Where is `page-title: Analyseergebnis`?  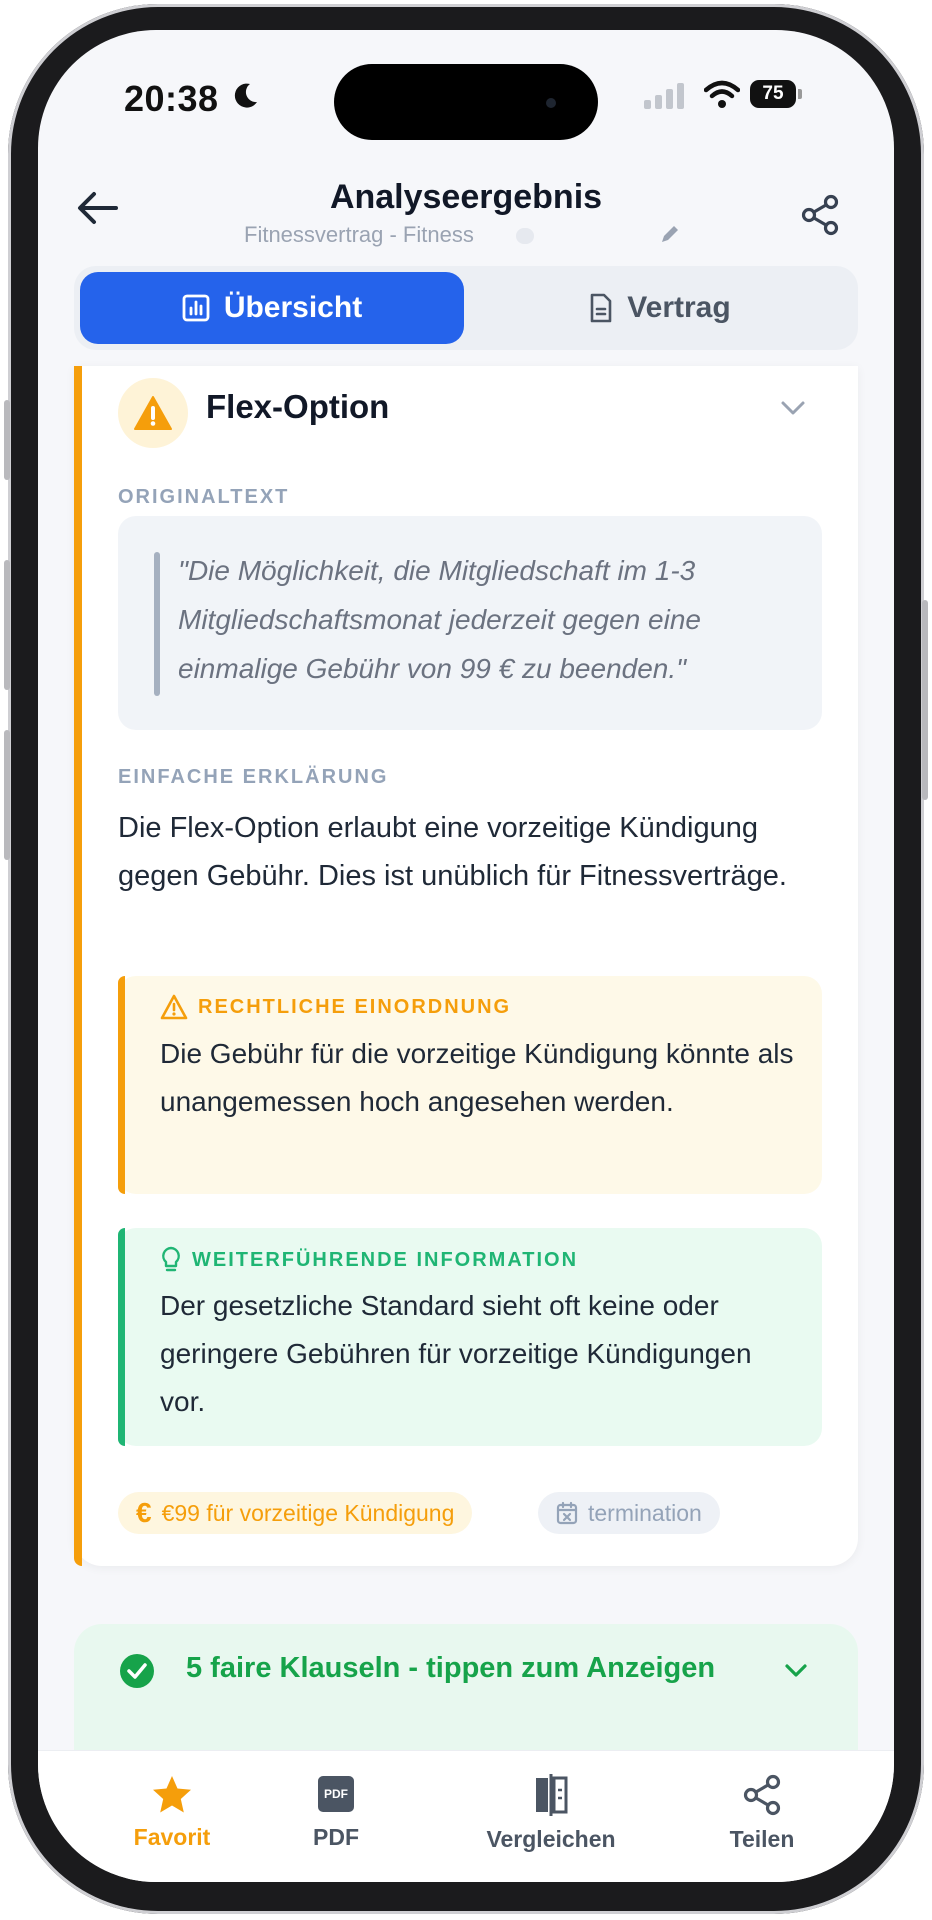 page-title: Analyseergebnis is located at coordinates (466, 197).